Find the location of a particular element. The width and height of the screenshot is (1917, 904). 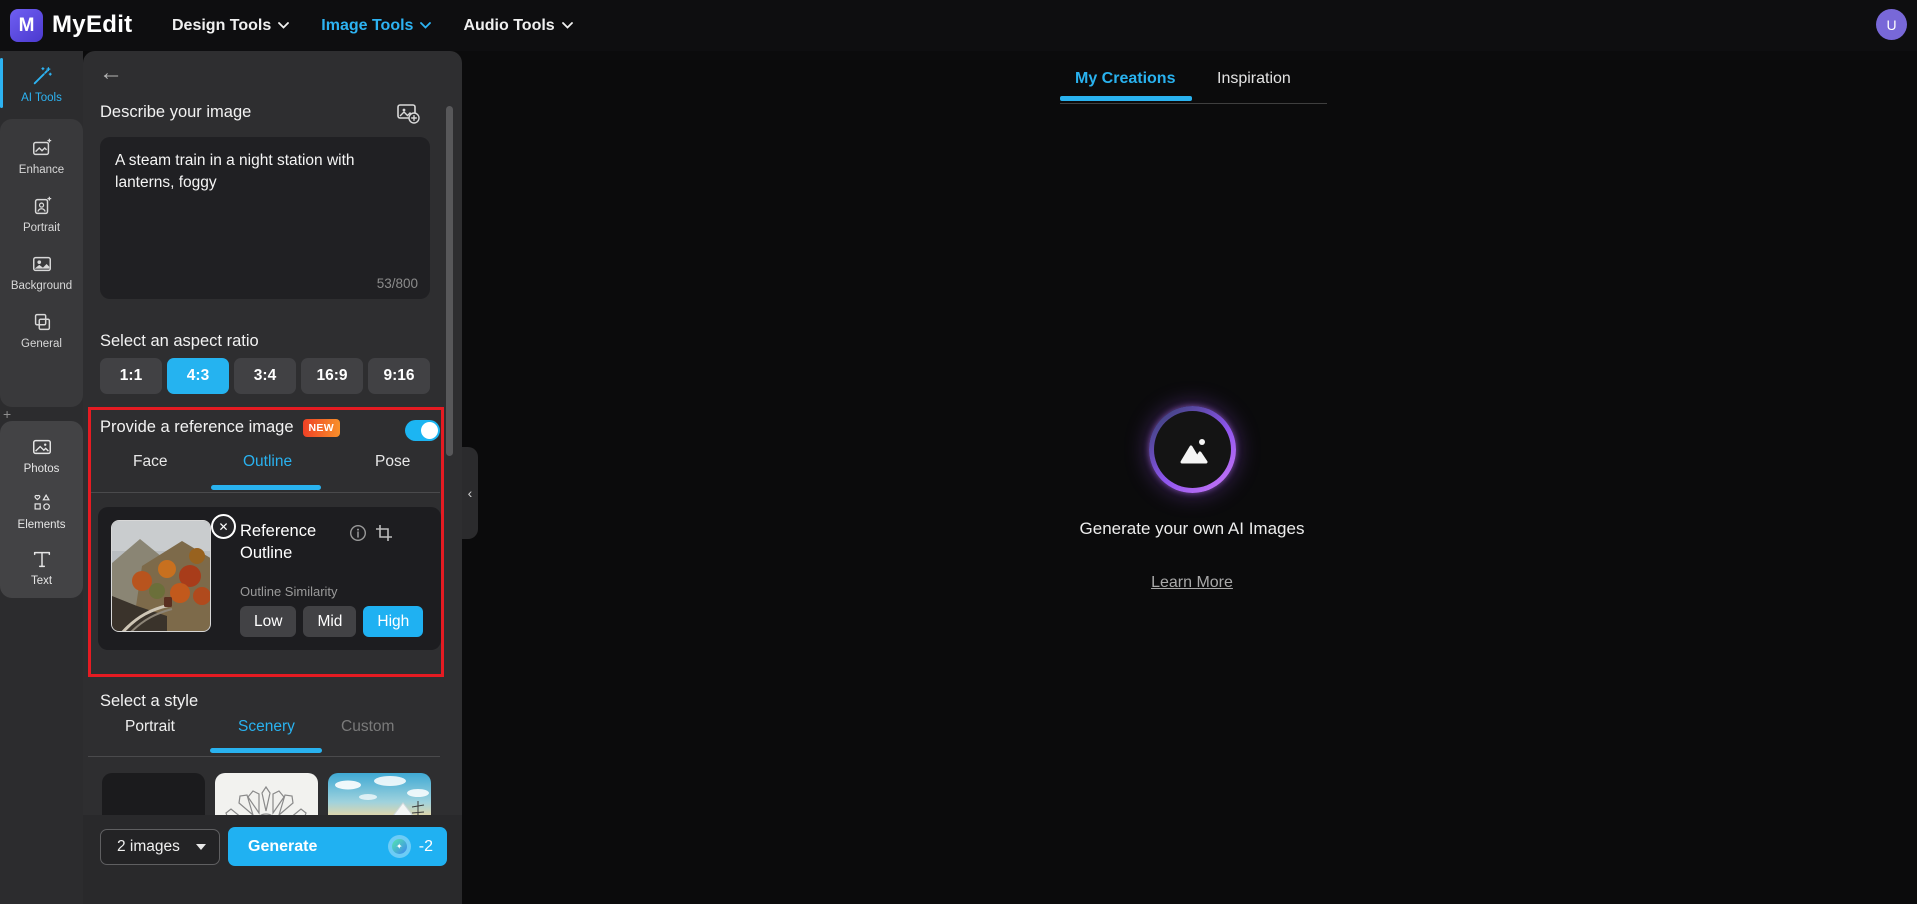

brand-name: MyEdit is located at coordinates (92, 25).